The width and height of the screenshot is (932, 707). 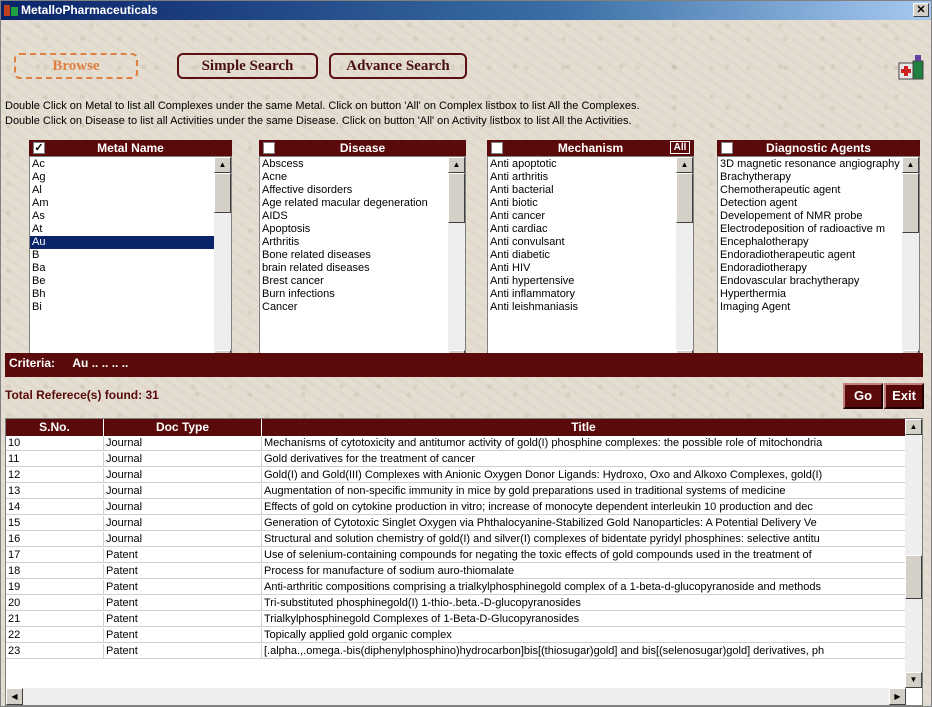 I want to click on list-item: Ag, so click(x=122, y=177).